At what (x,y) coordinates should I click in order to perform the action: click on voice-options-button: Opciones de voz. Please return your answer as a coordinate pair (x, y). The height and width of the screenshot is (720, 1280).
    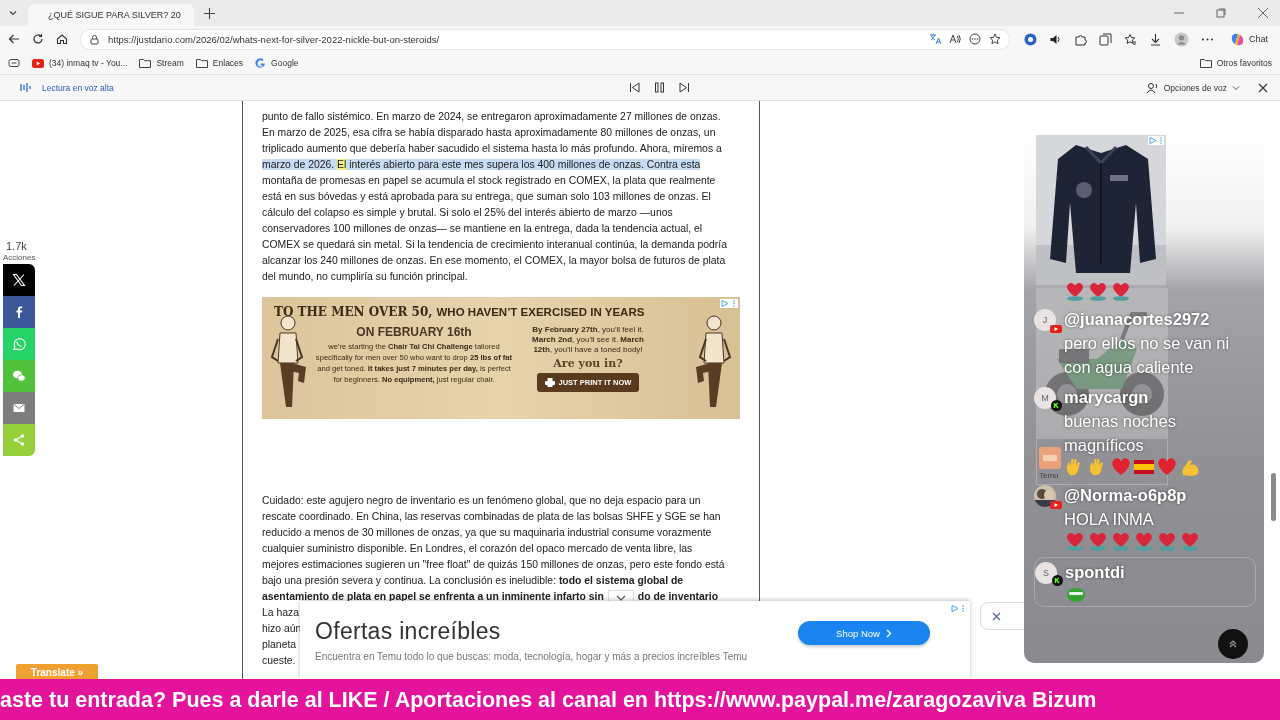
    Looking at the image, I should click on (1192, 87).